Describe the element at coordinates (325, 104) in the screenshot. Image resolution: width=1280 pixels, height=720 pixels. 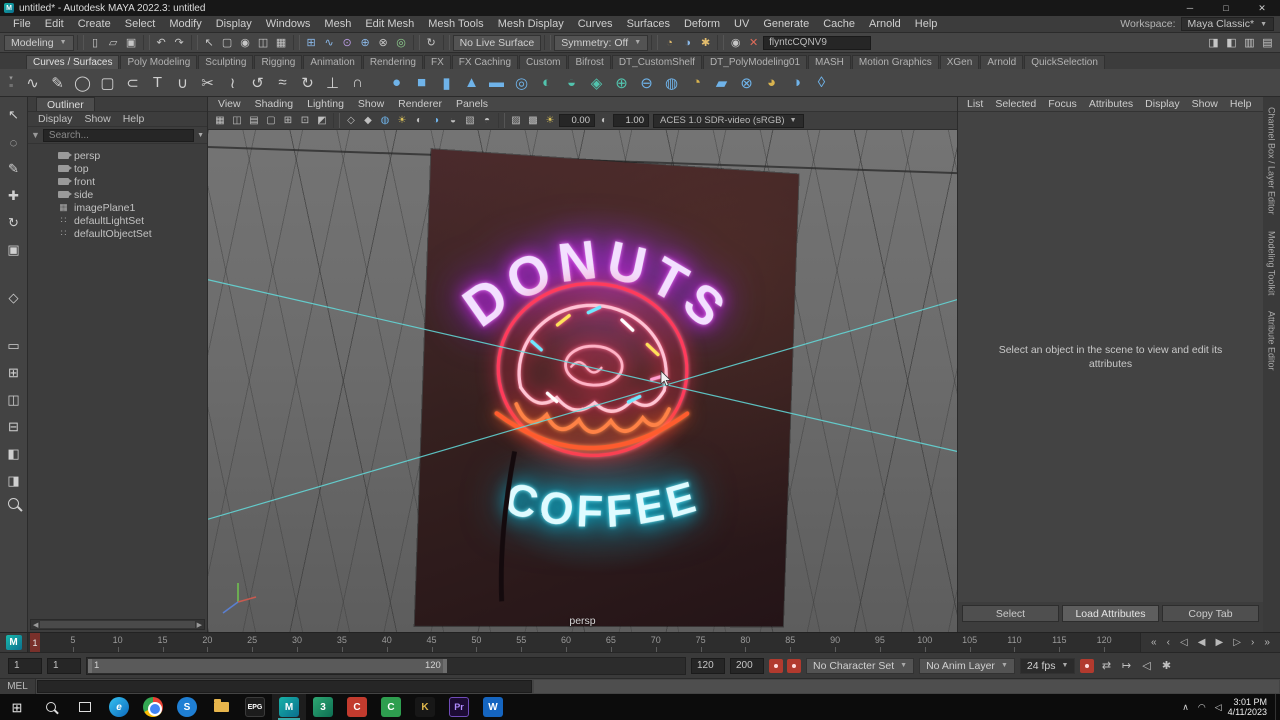
I see `viewport-menu-lighting: Lighting` at that location.